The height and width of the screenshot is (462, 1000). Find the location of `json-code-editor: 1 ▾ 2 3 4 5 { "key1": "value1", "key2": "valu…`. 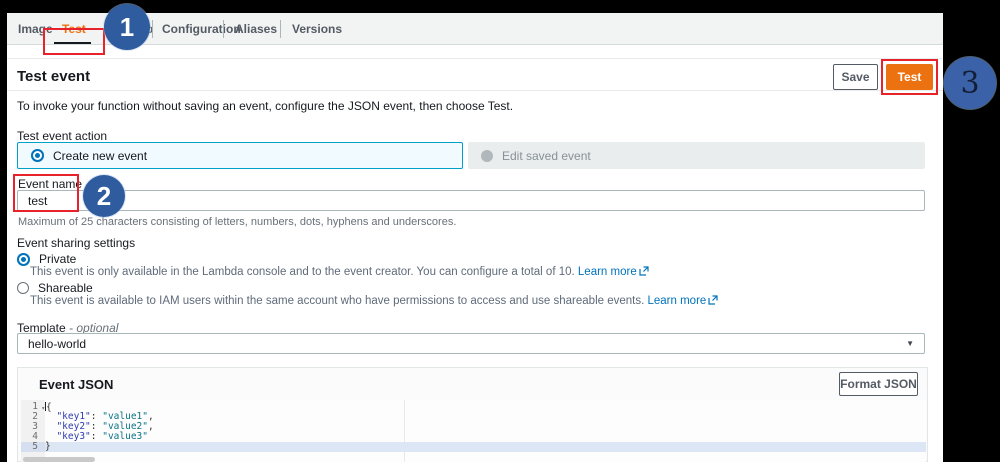

json-code-editor: 1 ▾ 2 3 4 5 { "key1": "value1", "key2": "valu… is located at coordinates (473, 431).